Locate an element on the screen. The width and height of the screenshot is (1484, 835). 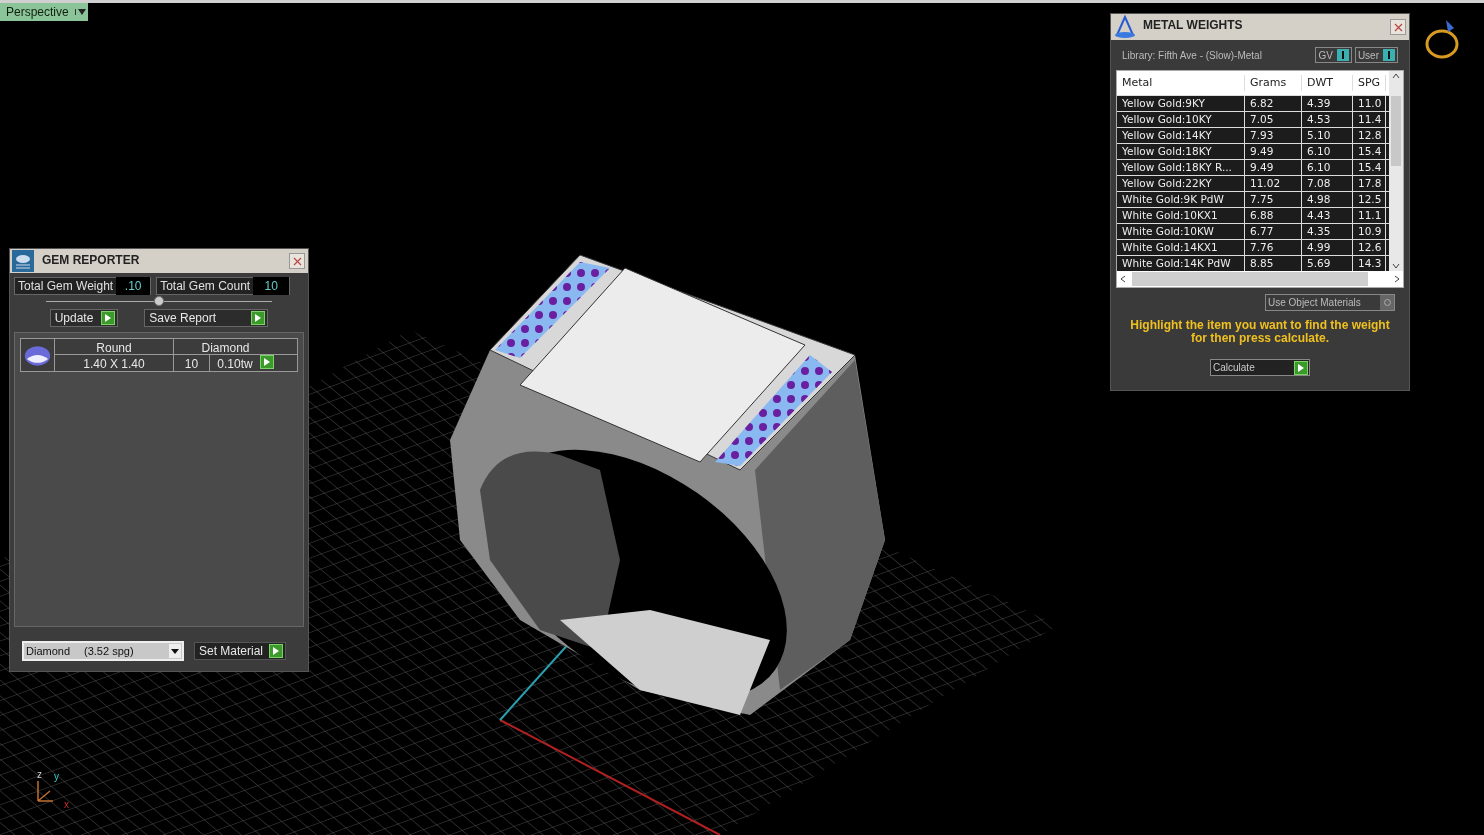
table-cell: 10 is located at coordinates (192, 363).